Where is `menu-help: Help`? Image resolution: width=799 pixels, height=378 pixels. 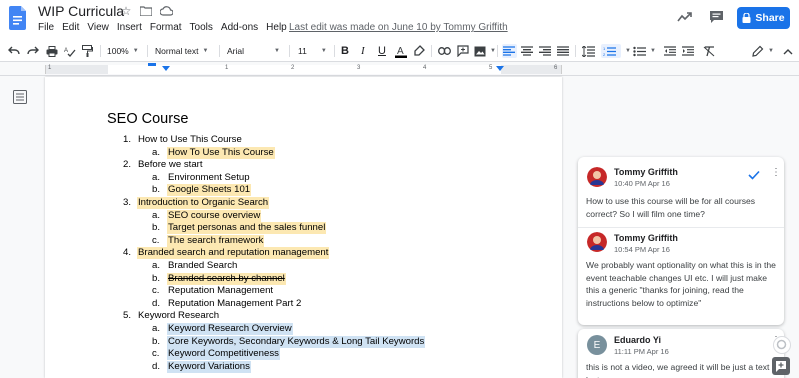
menu-help: Help is located at coordinates (276, 27).